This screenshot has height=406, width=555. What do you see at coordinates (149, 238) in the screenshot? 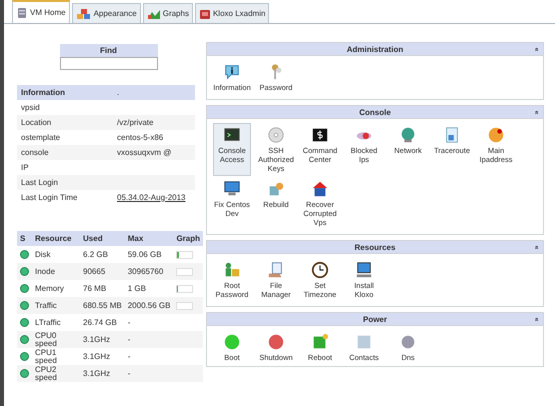
I see `column-header: Max` at bounding box center [149, 238].